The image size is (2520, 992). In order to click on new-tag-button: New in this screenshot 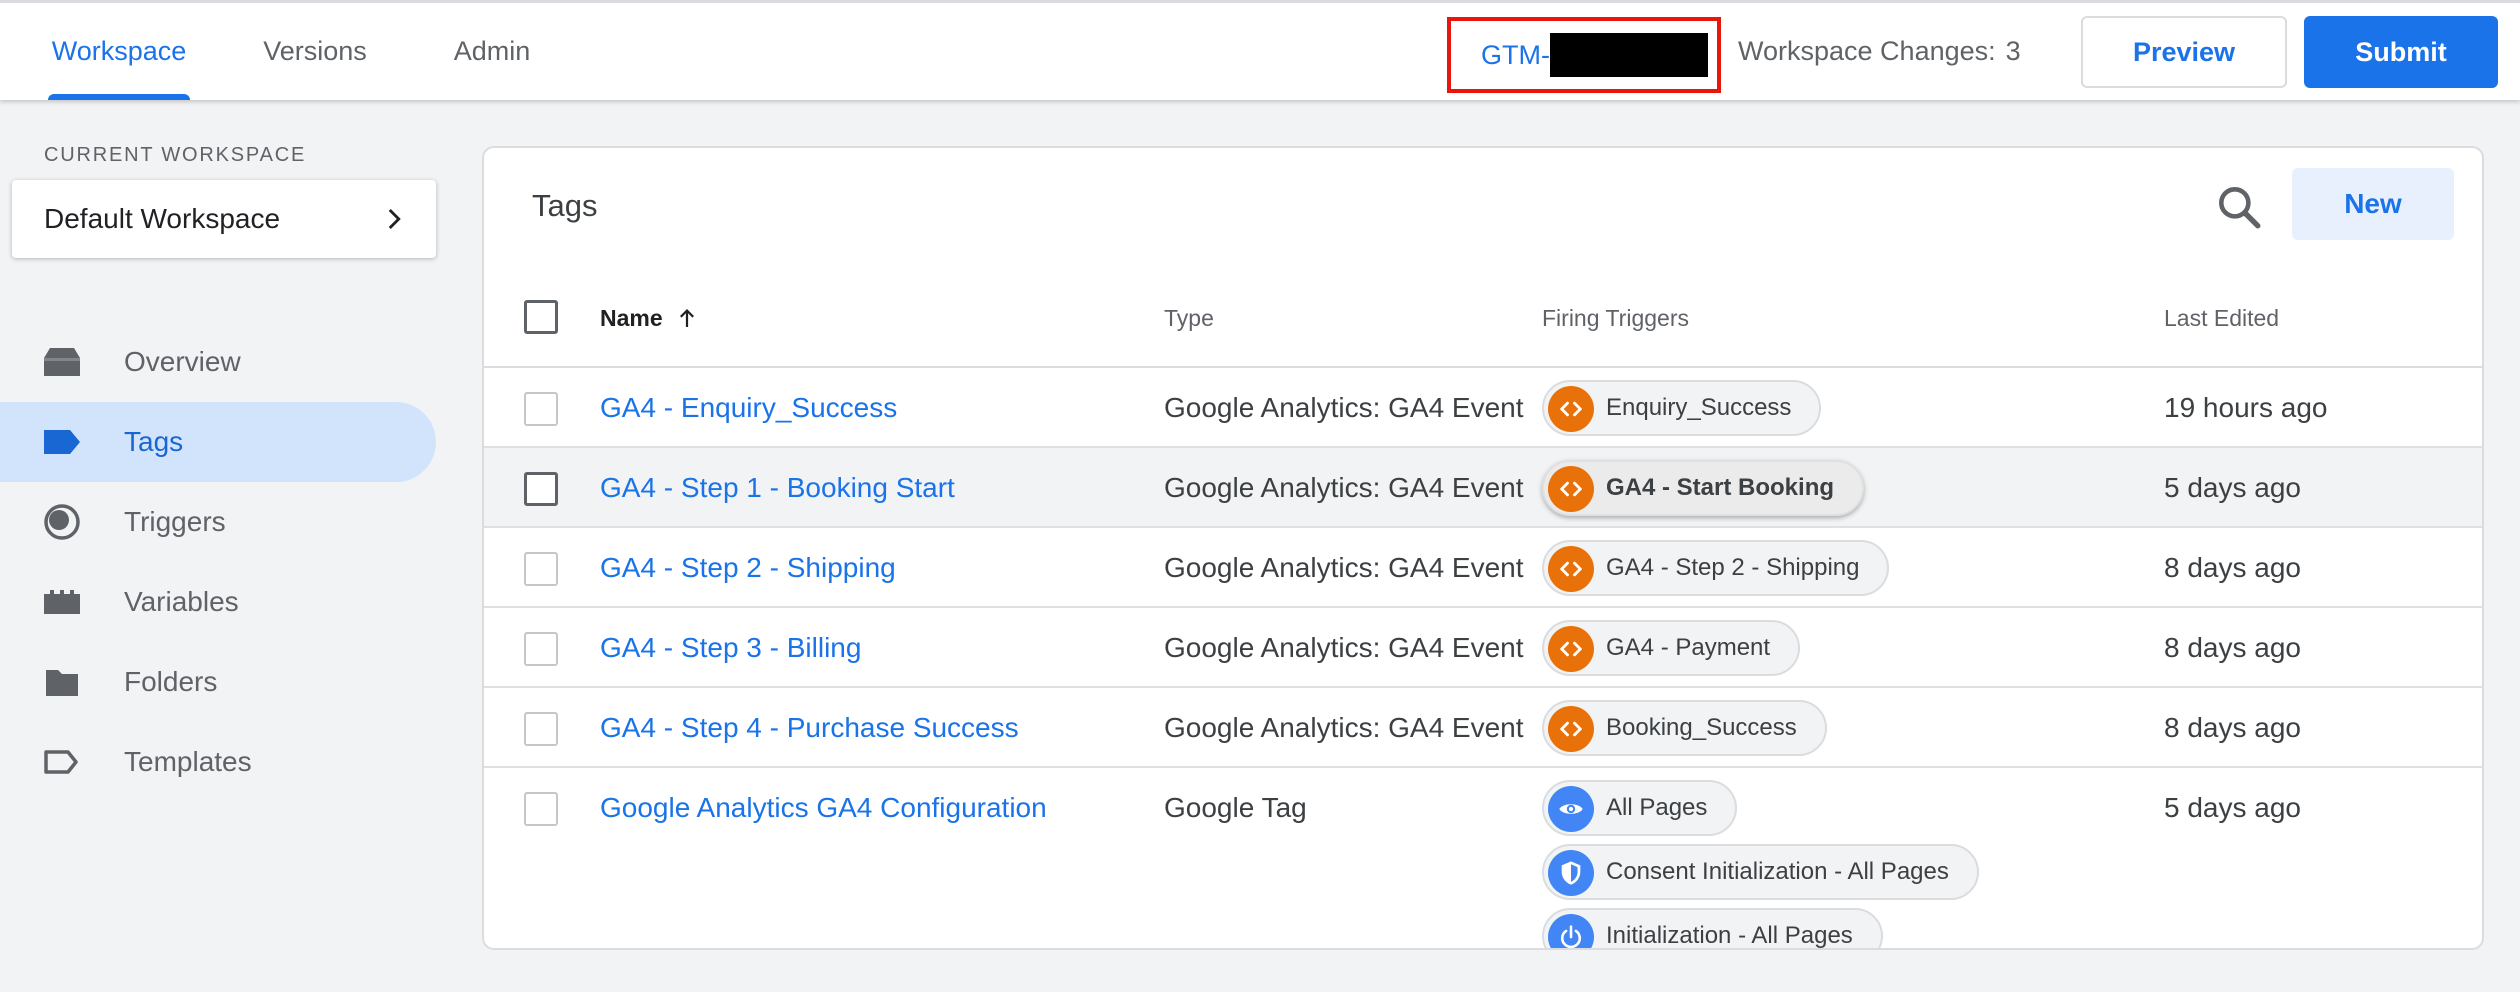, I will do `click(2373, 204)`.